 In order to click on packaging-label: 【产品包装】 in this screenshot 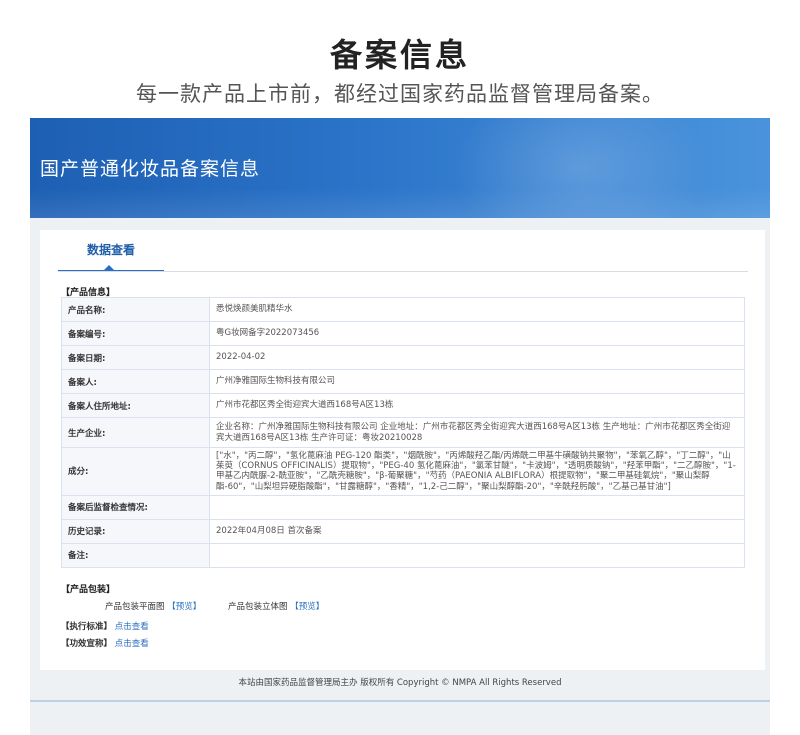, I will do `click(88, 590)`.